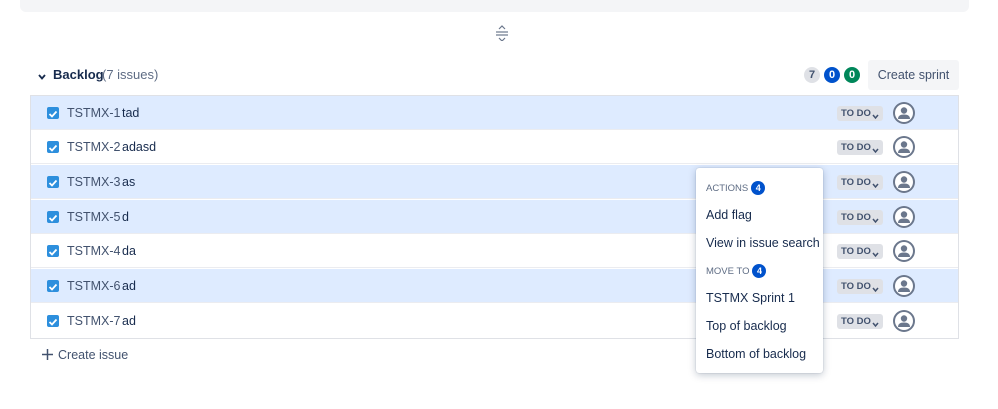 The width and height of the screenshot is (998, 409). I want to click on issue-summary: as, so click(128, 182).